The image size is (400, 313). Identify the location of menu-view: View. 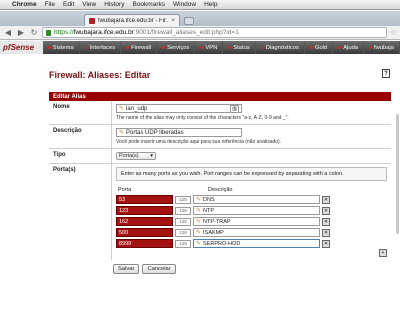
(89, 4).